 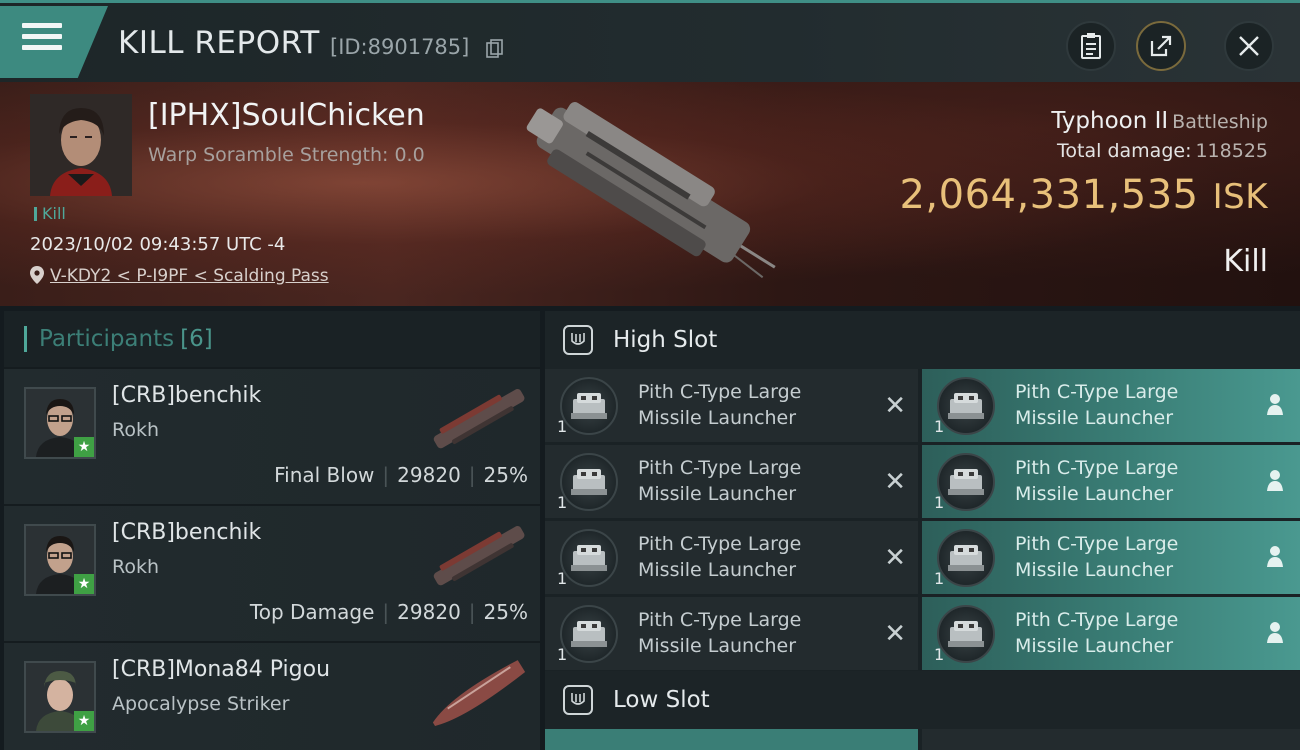 What do you see at coordinates (578, 700) in the screenshot?
I see `low-slot-icon` at bounding box center [578, 700].